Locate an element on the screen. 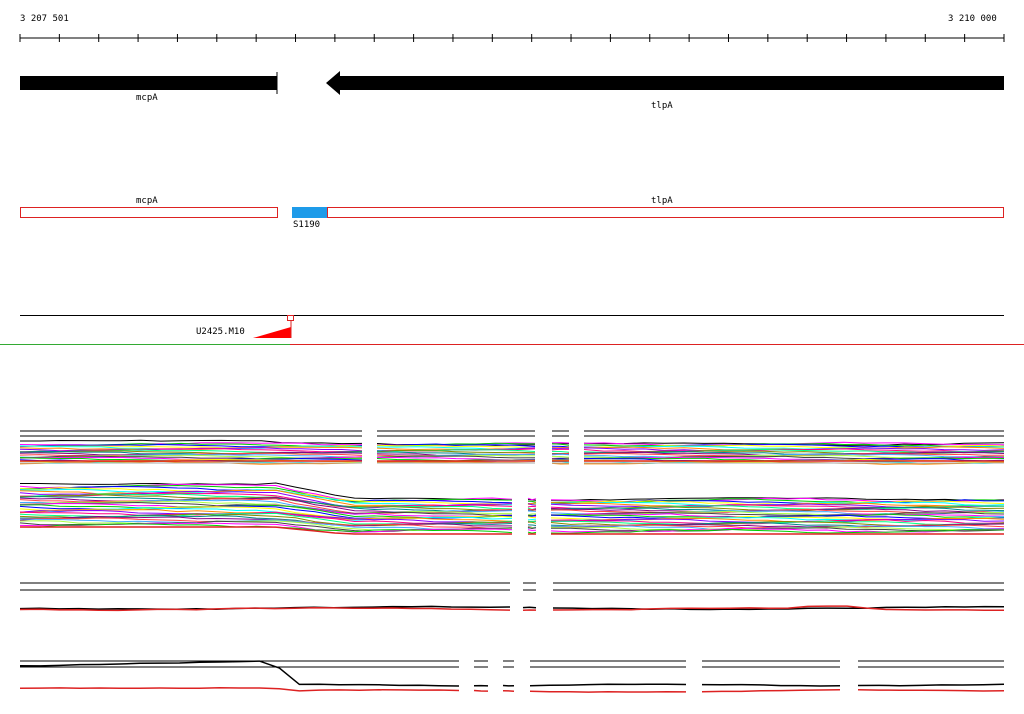  feature-box-mcpA is located at coordinates (149, 212).